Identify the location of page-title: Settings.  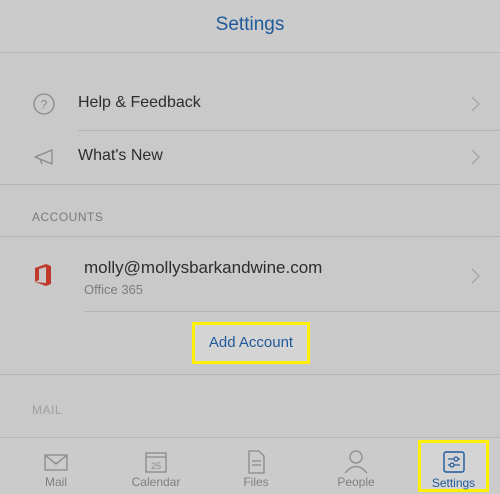
(250, 24).